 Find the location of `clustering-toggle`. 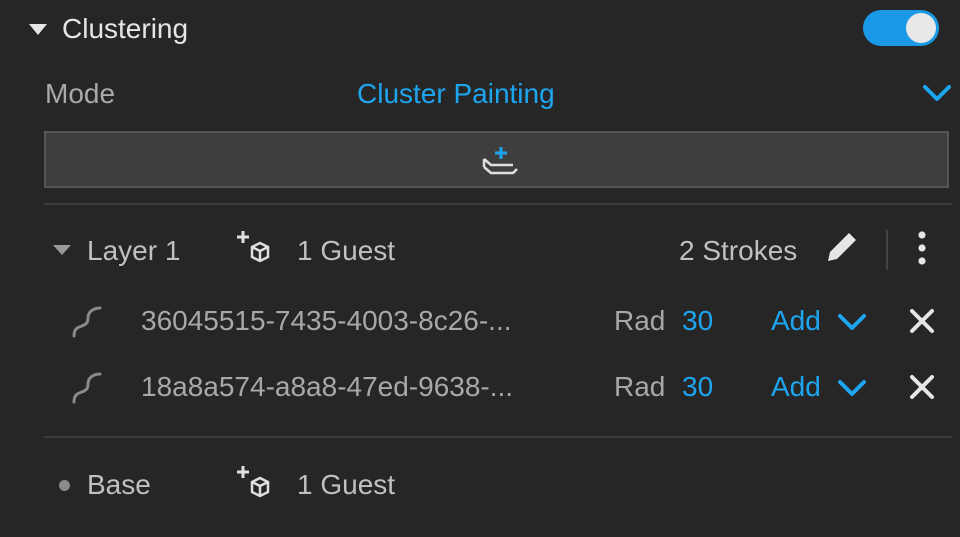

clustering-toggle is located at coordinates (901, 28).